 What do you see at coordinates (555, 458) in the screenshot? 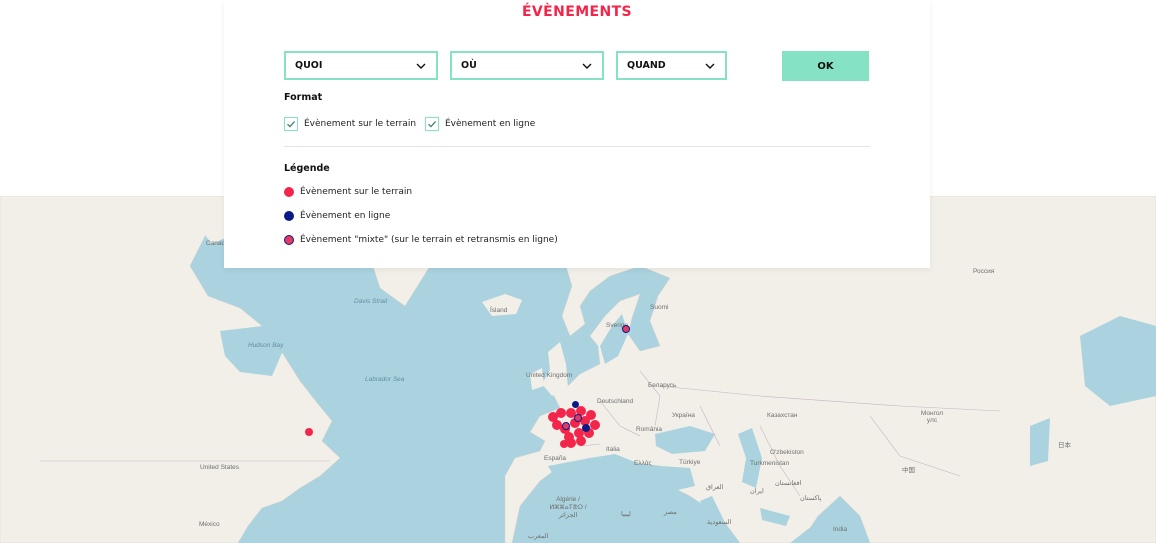
I see `map-label-espana: España` at bounding box center [555, 458].